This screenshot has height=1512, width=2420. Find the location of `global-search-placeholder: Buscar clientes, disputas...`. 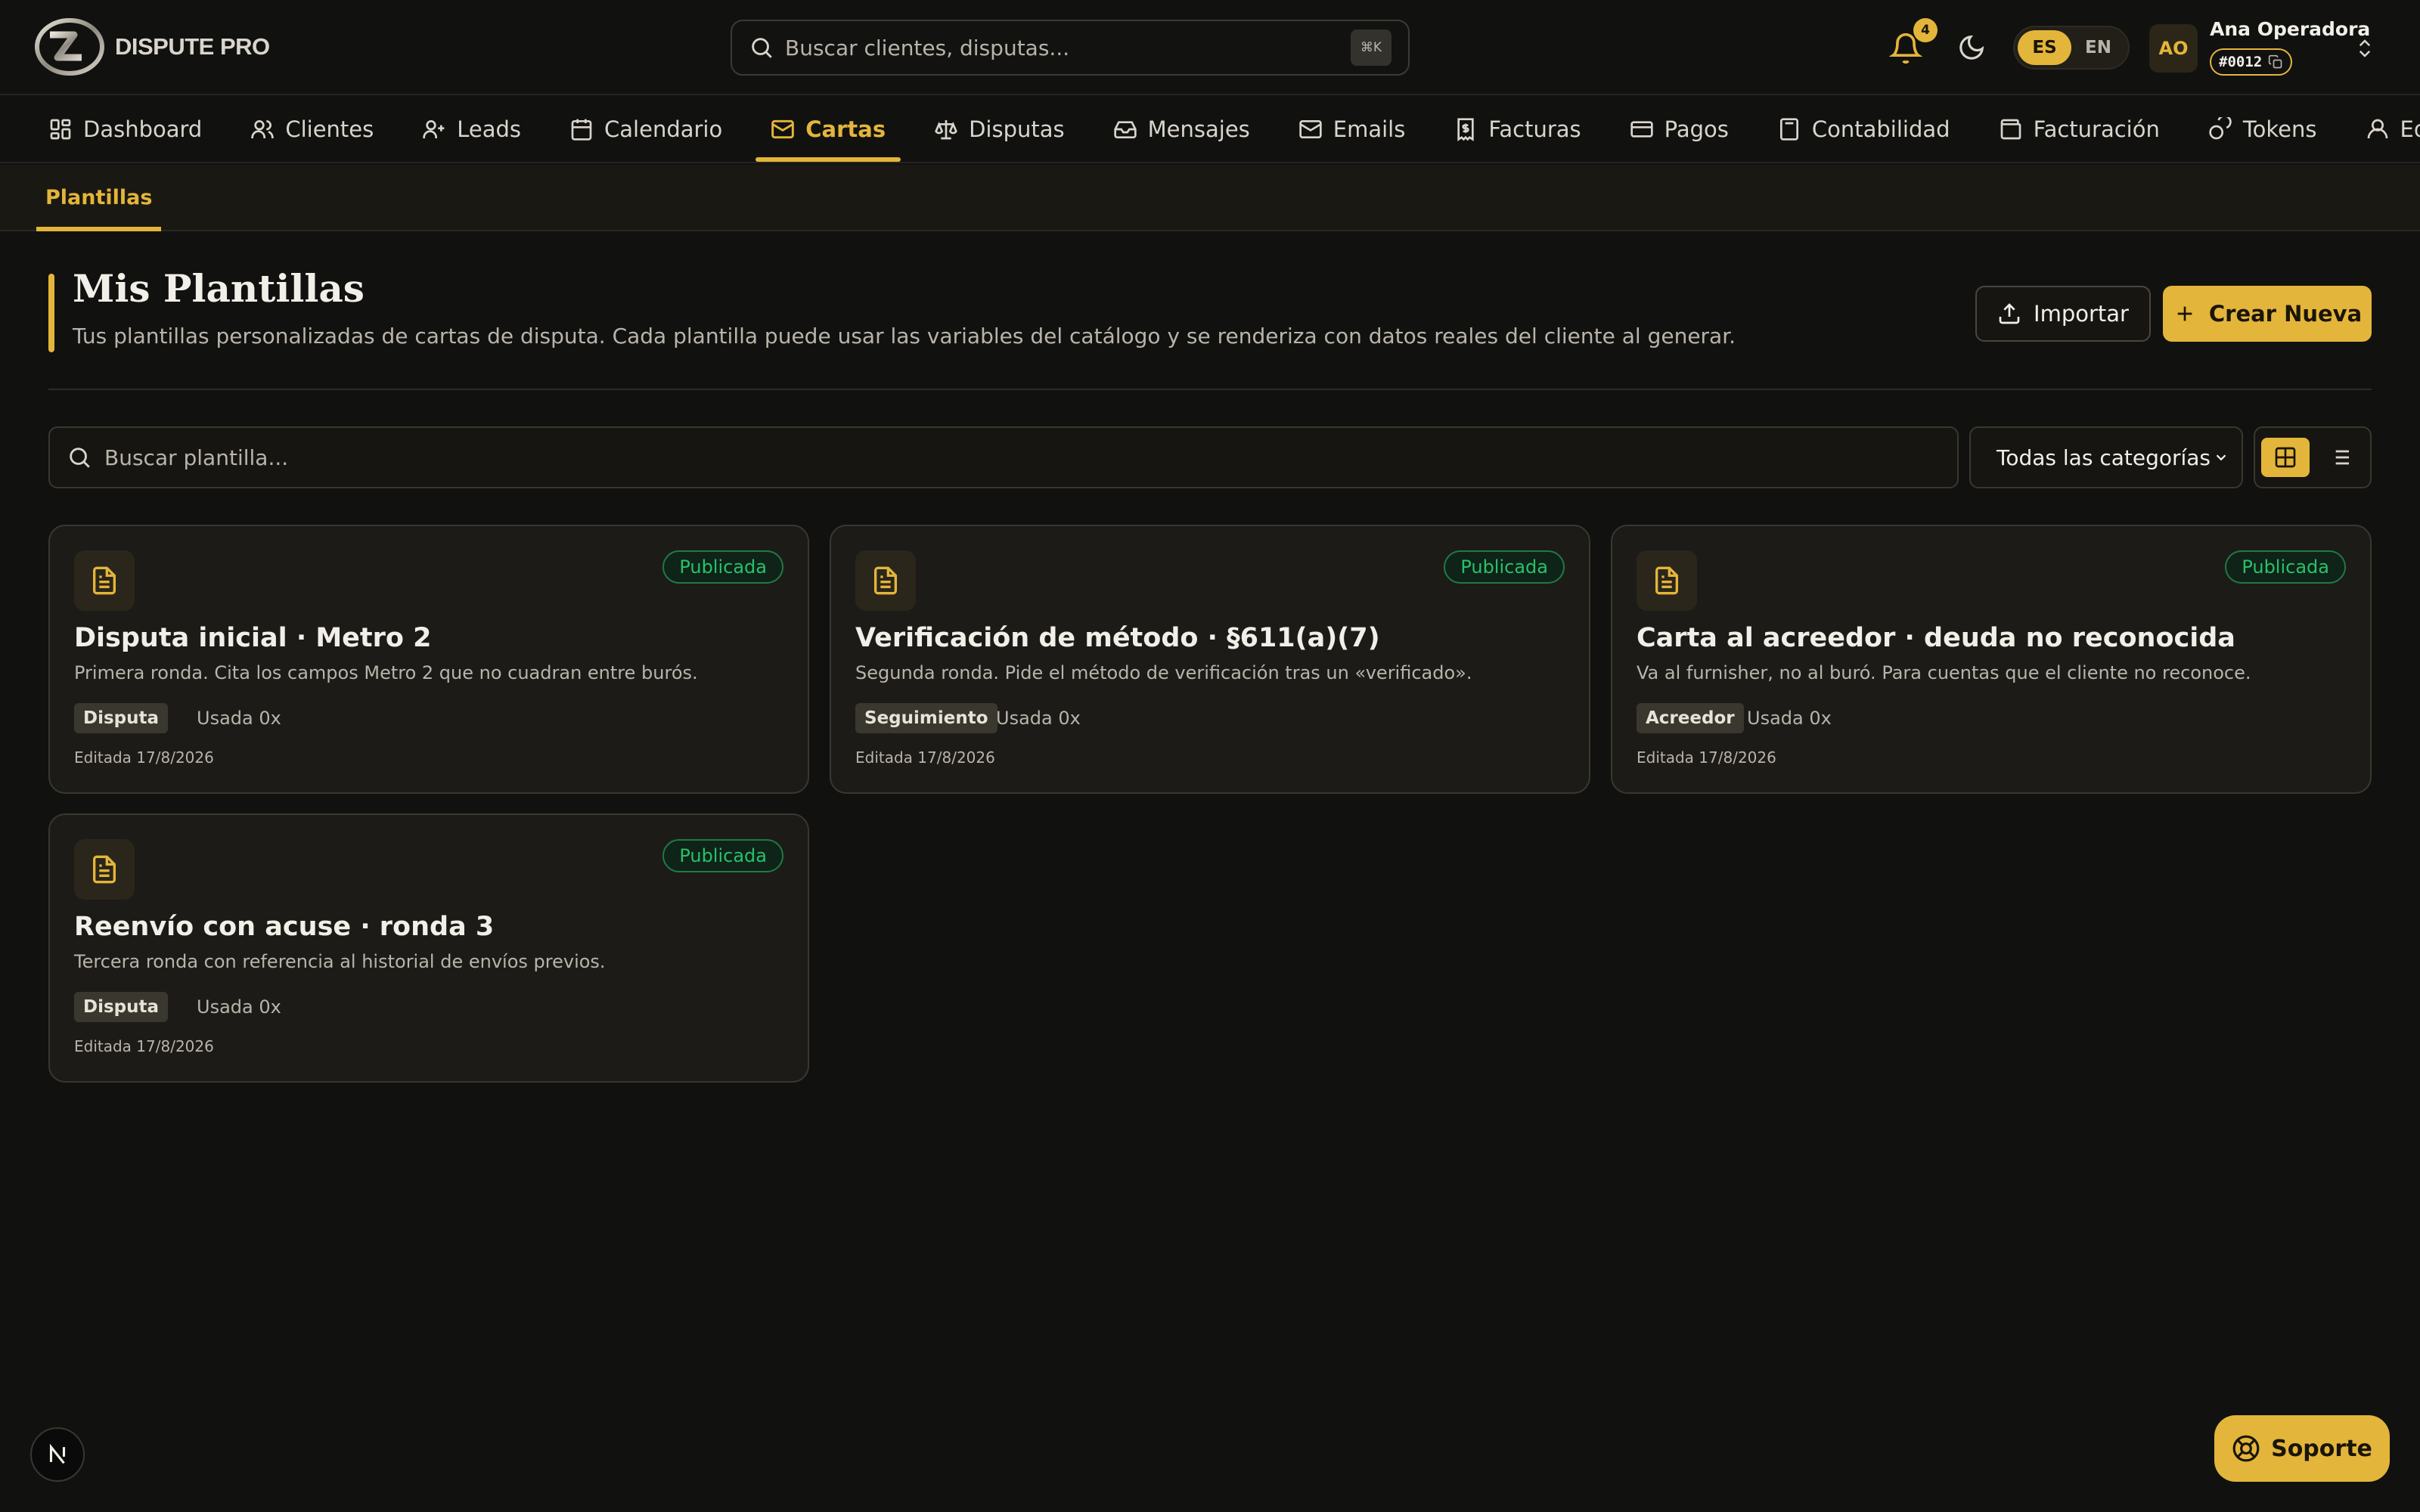

global-search-placeholder: Buscar clientes, disputas... is located at coordinates (927, 48).